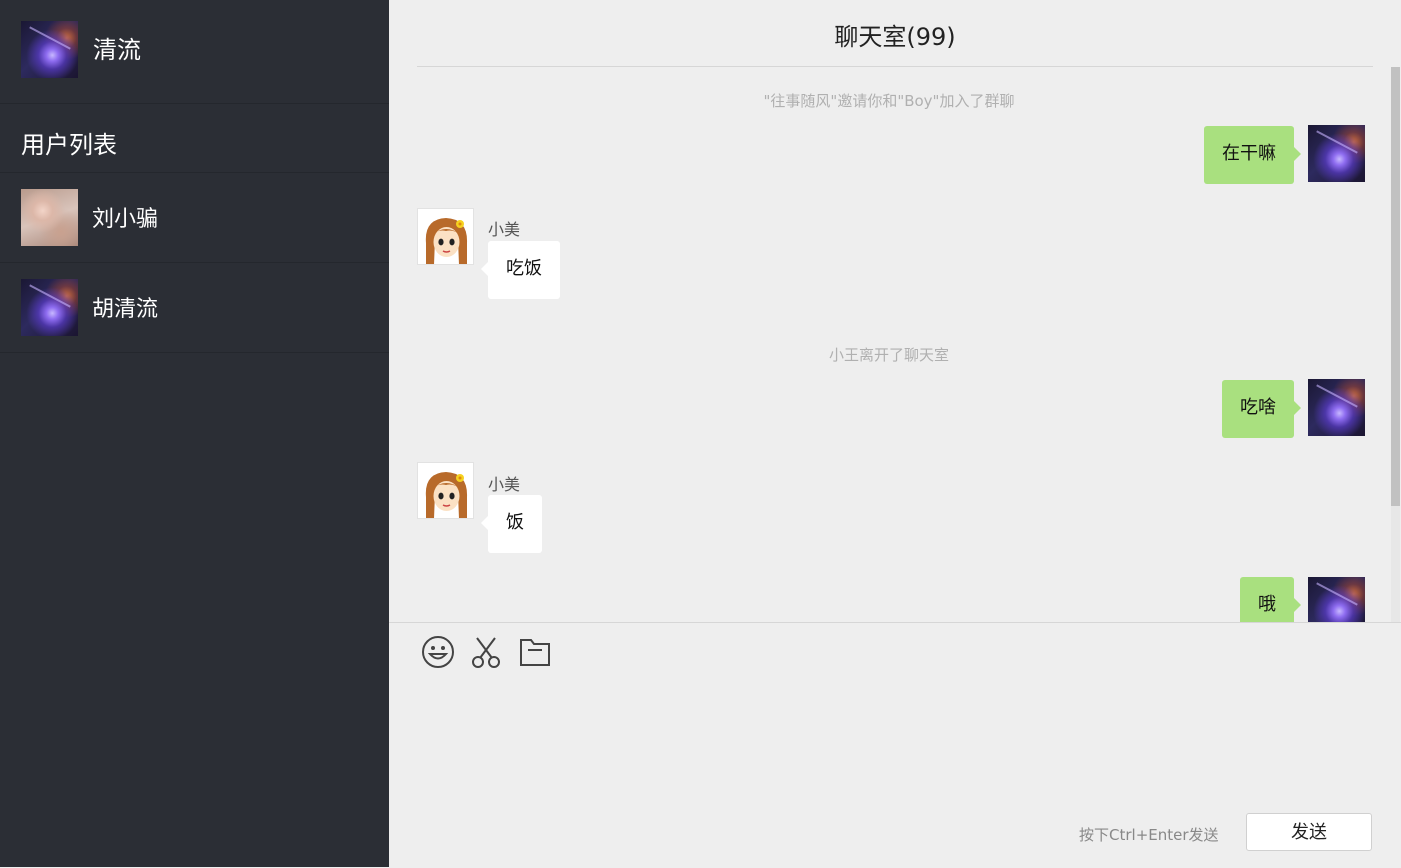 This screenshot has height=868, width=1401. I want to click on current-user: 清流, so click(194, 52).